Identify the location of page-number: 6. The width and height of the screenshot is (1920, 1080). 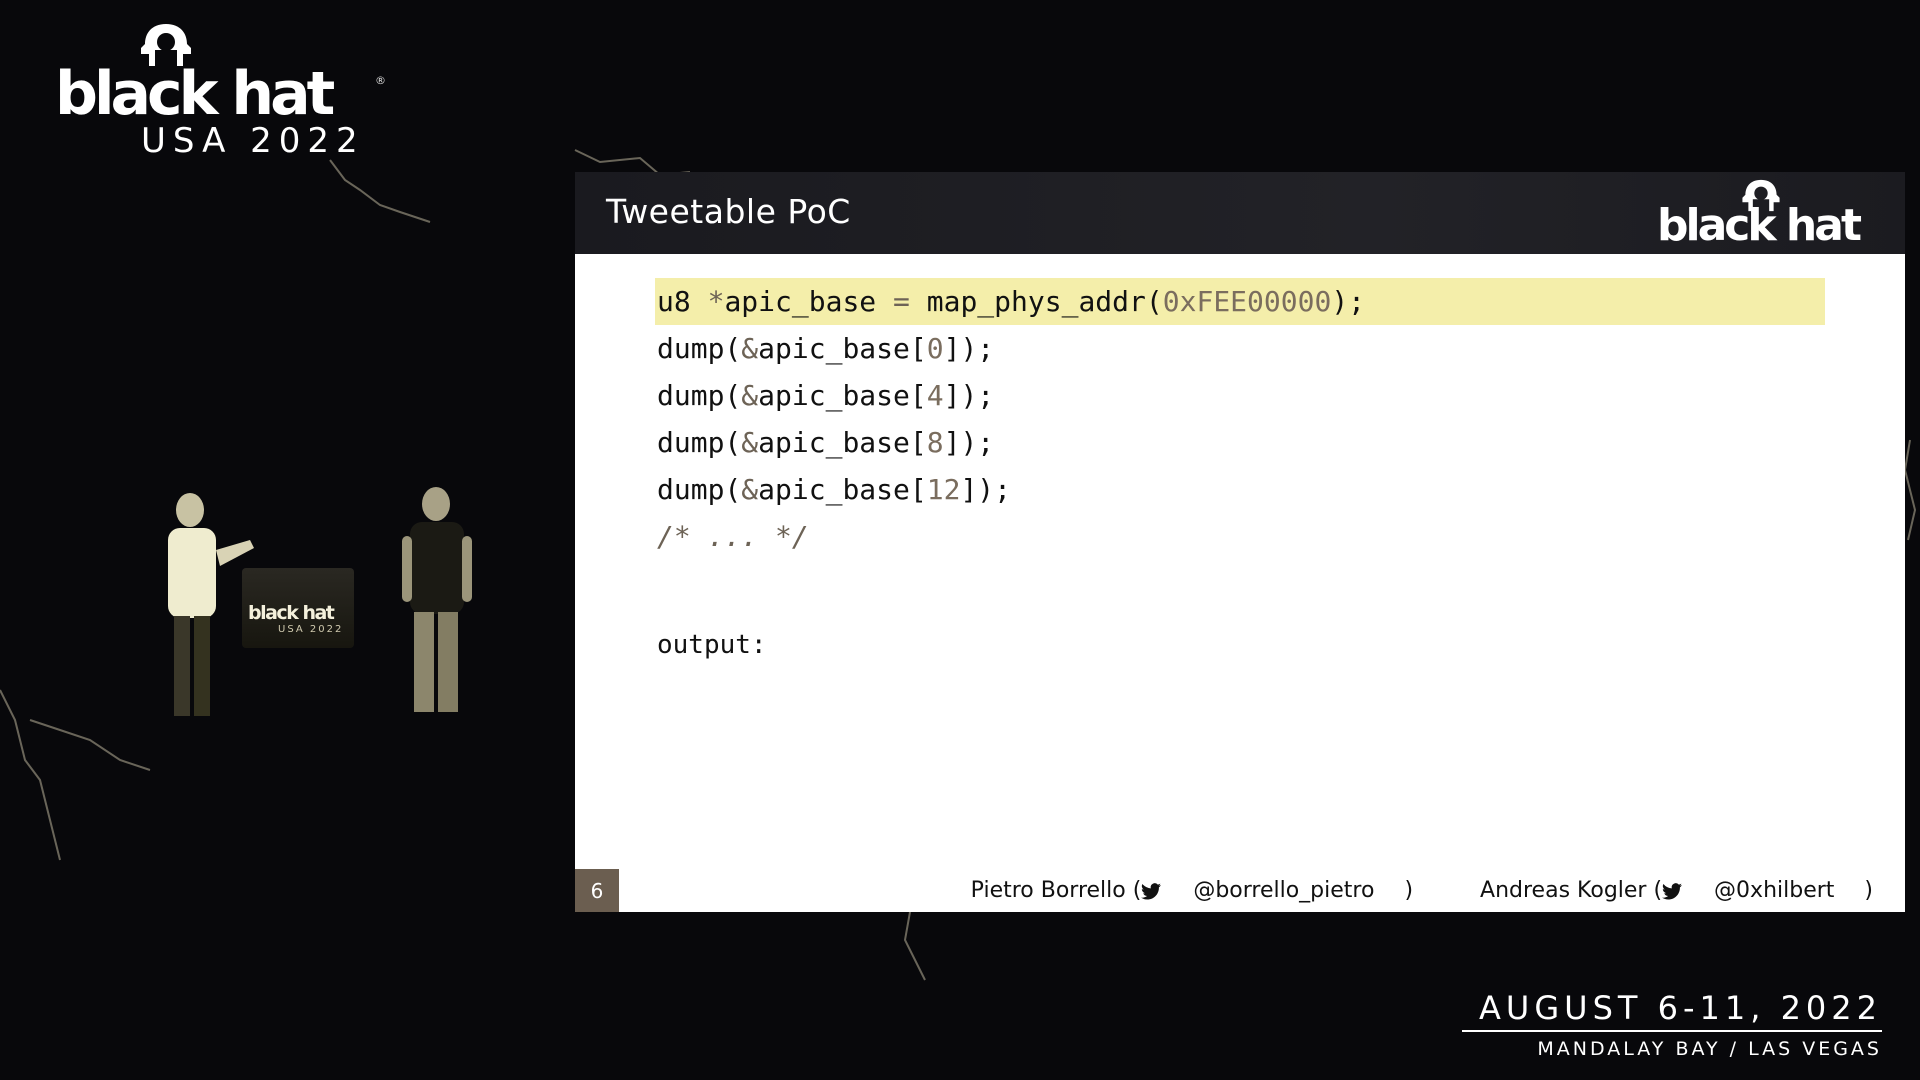
(597, 890).